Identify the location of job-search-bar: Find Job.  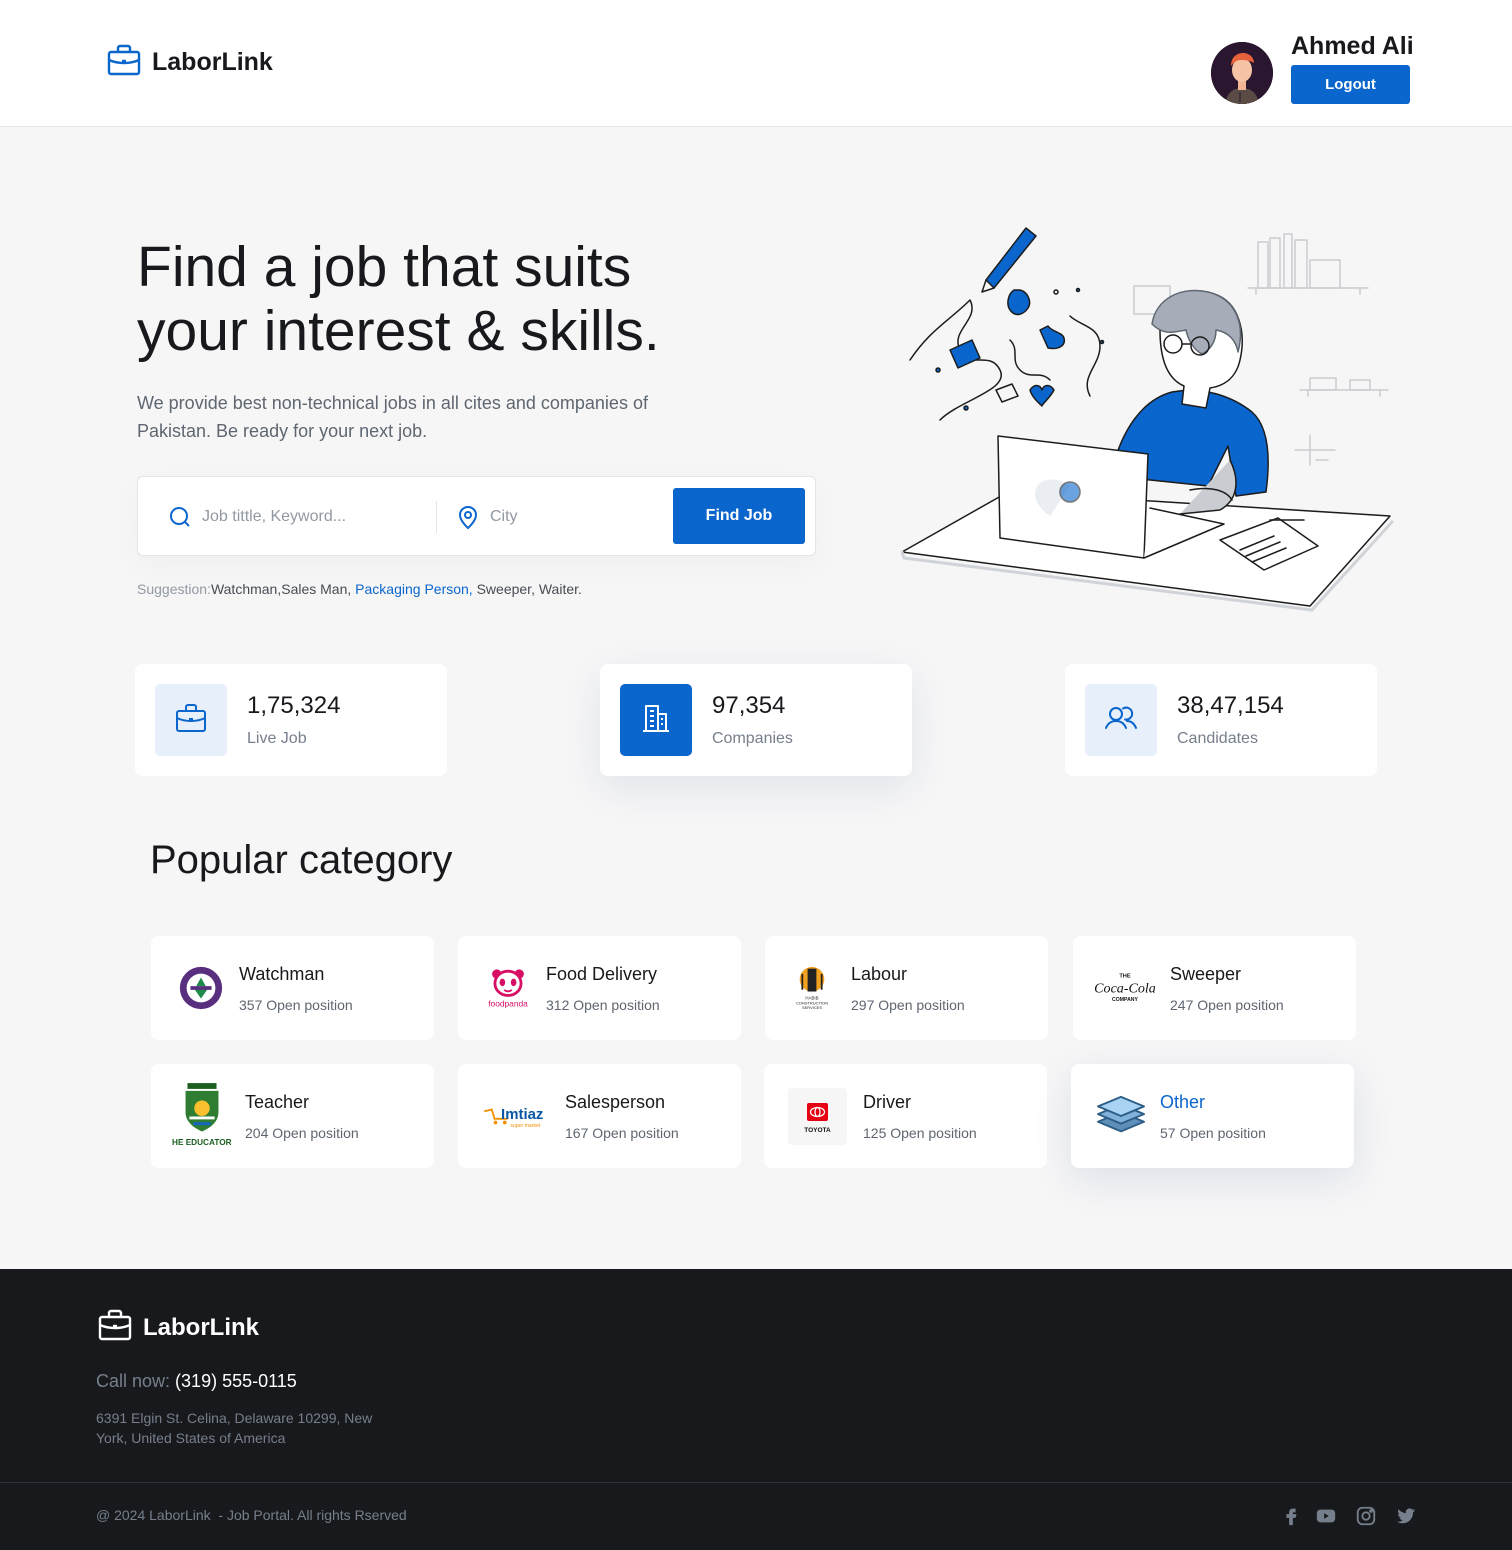
(476, 516).